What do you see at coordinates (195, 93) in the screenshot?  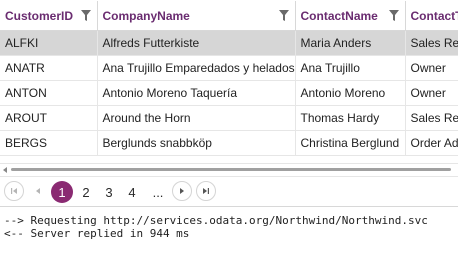 I see `cell-companyname: Antonio Moreno Taquería` at bounding box center [195, 93].